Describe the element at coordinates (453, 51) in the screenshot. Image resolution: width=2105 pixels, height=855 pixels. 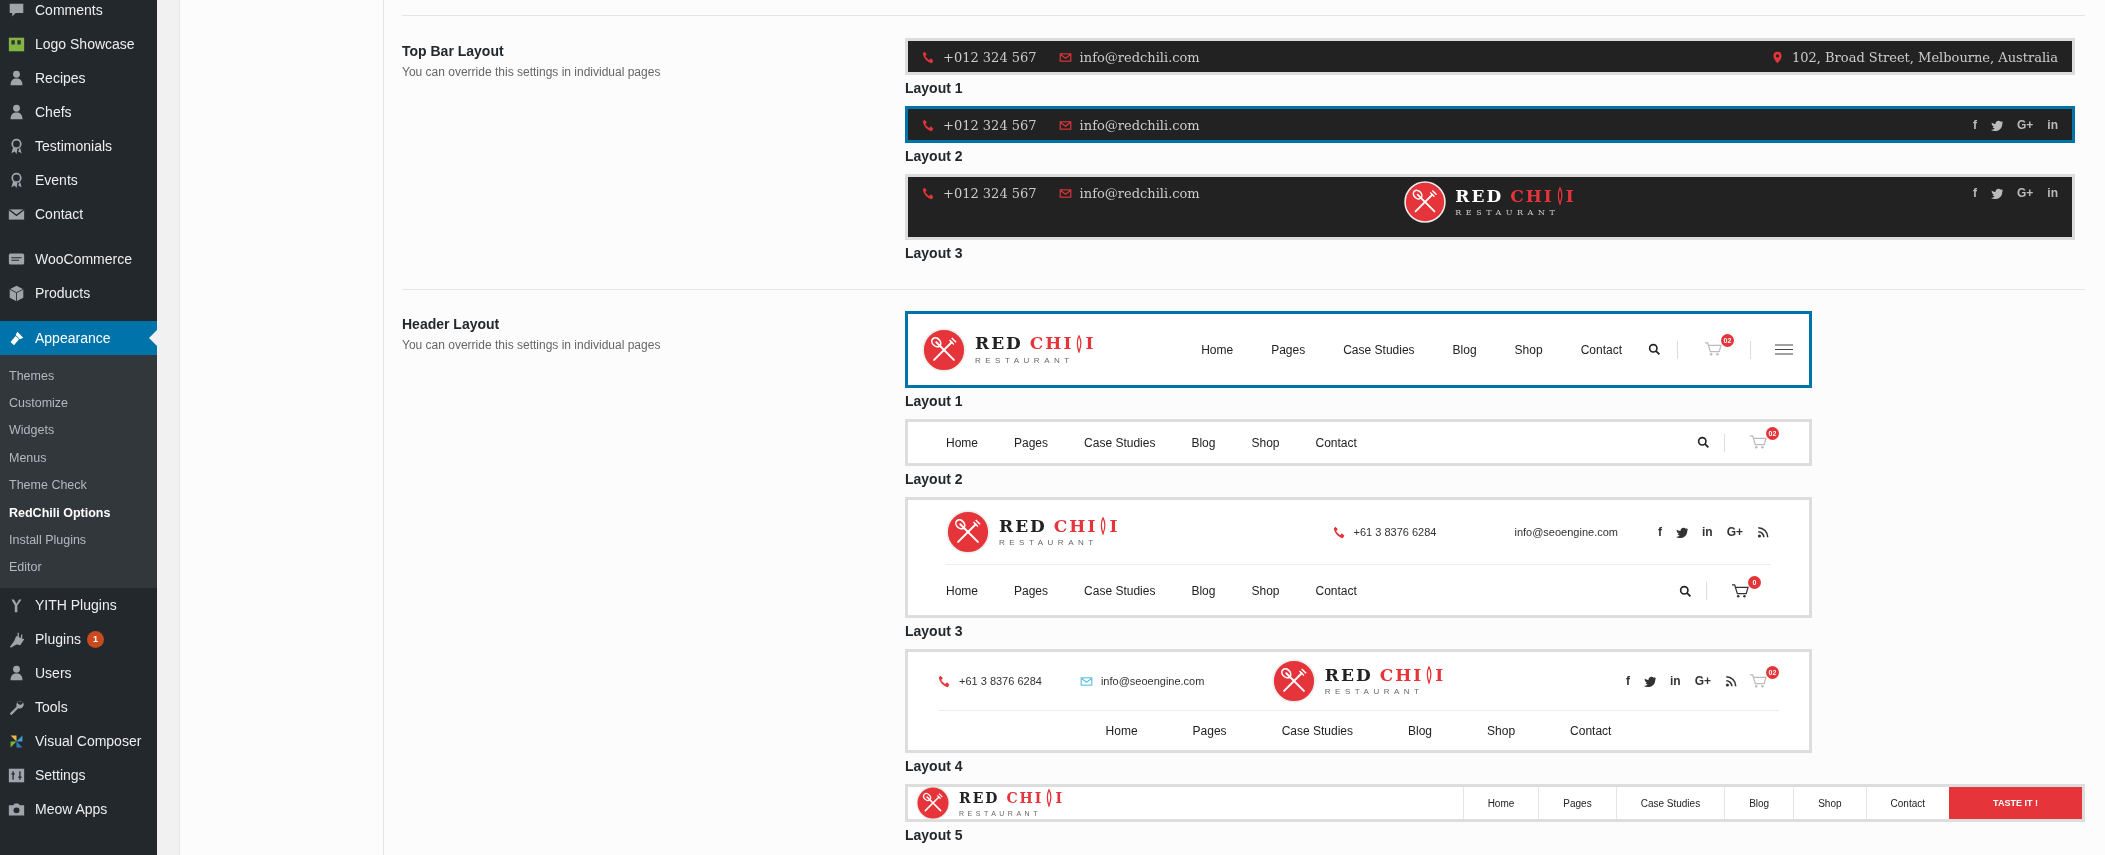
I see `setting-title: Top Bar Layout` at that location.